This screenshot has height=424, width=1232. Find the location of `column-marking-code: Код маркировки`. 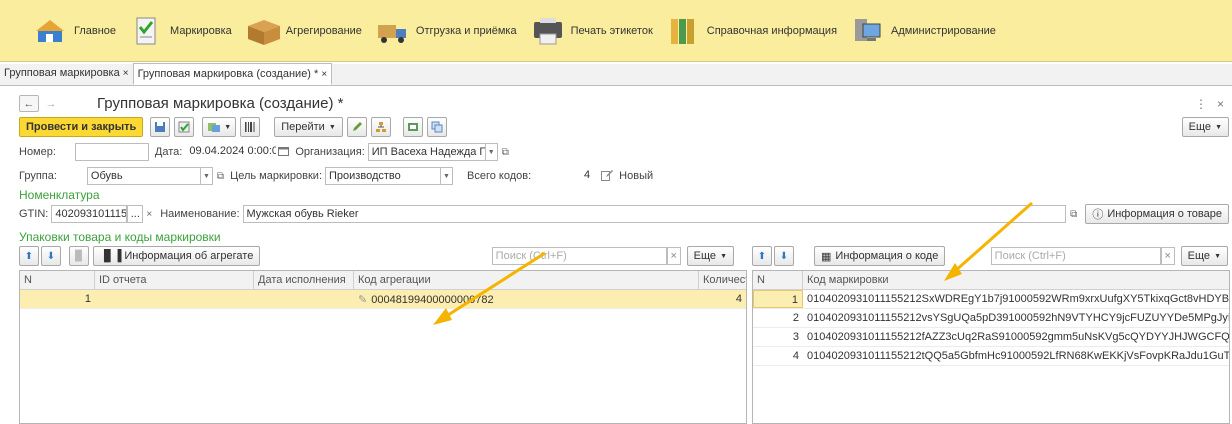

column-marking-code: Код маркировки is located at coordinates (1016, 280).